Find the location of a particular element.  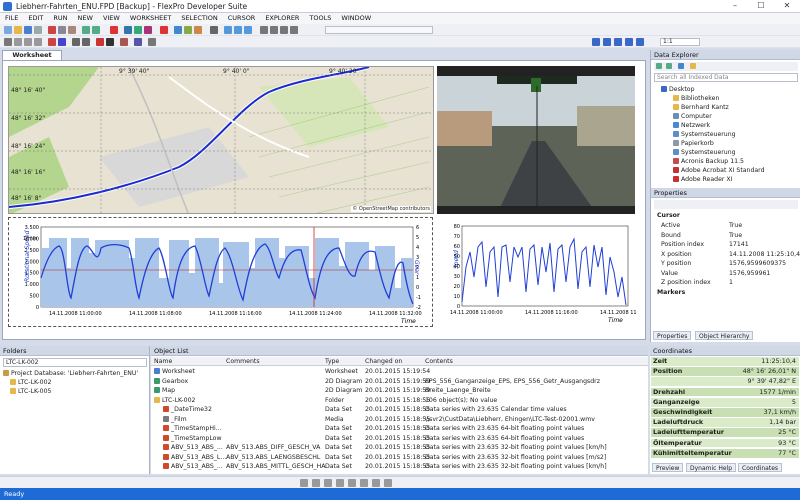

print-preview-icon is located at coordinates (214, 30).